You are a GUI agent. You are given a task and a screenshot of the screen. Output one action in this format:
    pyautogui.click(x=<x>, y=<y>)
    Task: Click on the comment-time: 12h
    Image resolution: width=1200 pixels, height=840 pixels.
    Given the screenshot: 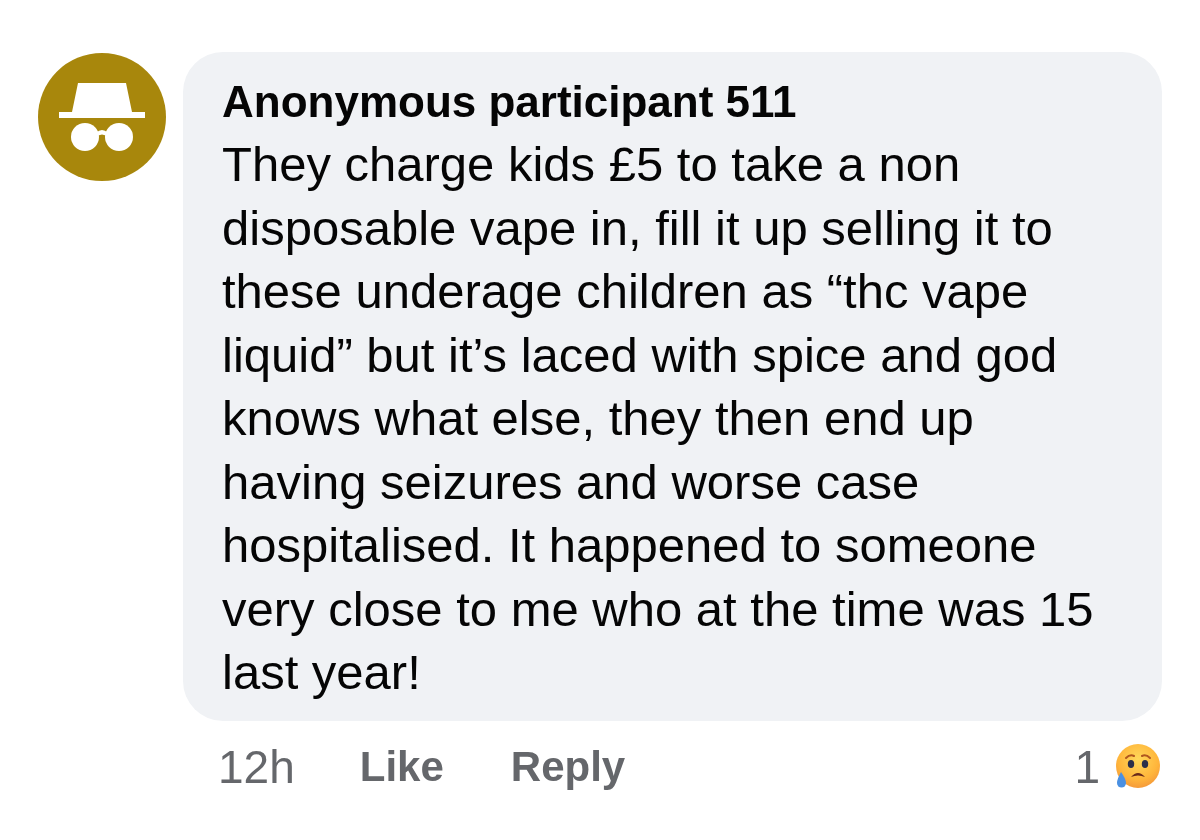 What is the action you would take?
    pyautogui.click(x=256, y=766)
    